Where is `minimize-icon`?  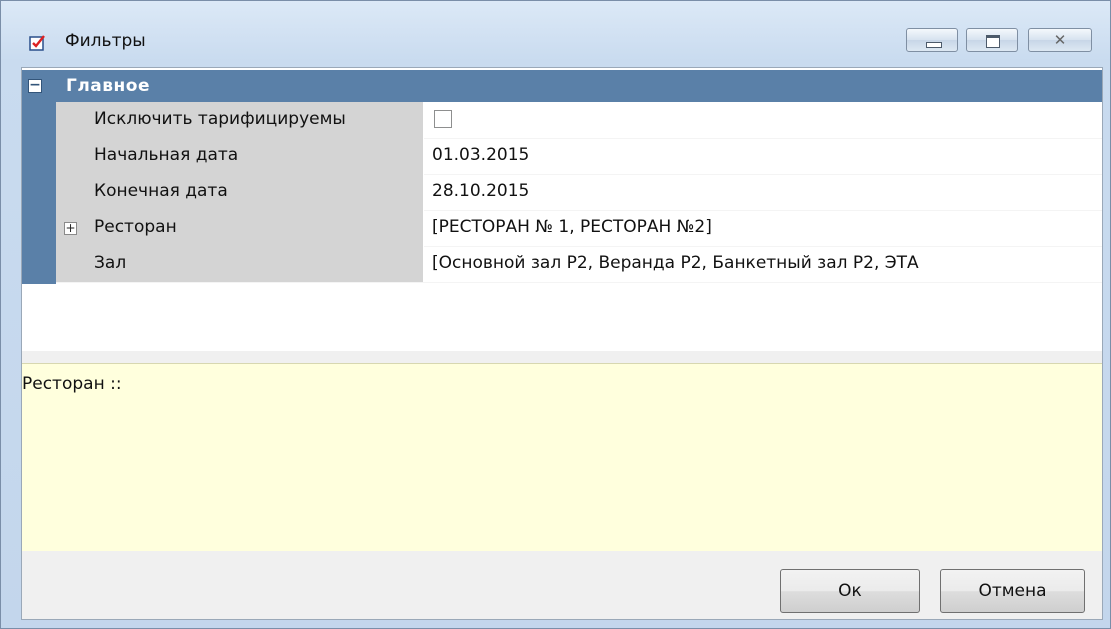 minimize-icon is located at coordinates (934, 45).